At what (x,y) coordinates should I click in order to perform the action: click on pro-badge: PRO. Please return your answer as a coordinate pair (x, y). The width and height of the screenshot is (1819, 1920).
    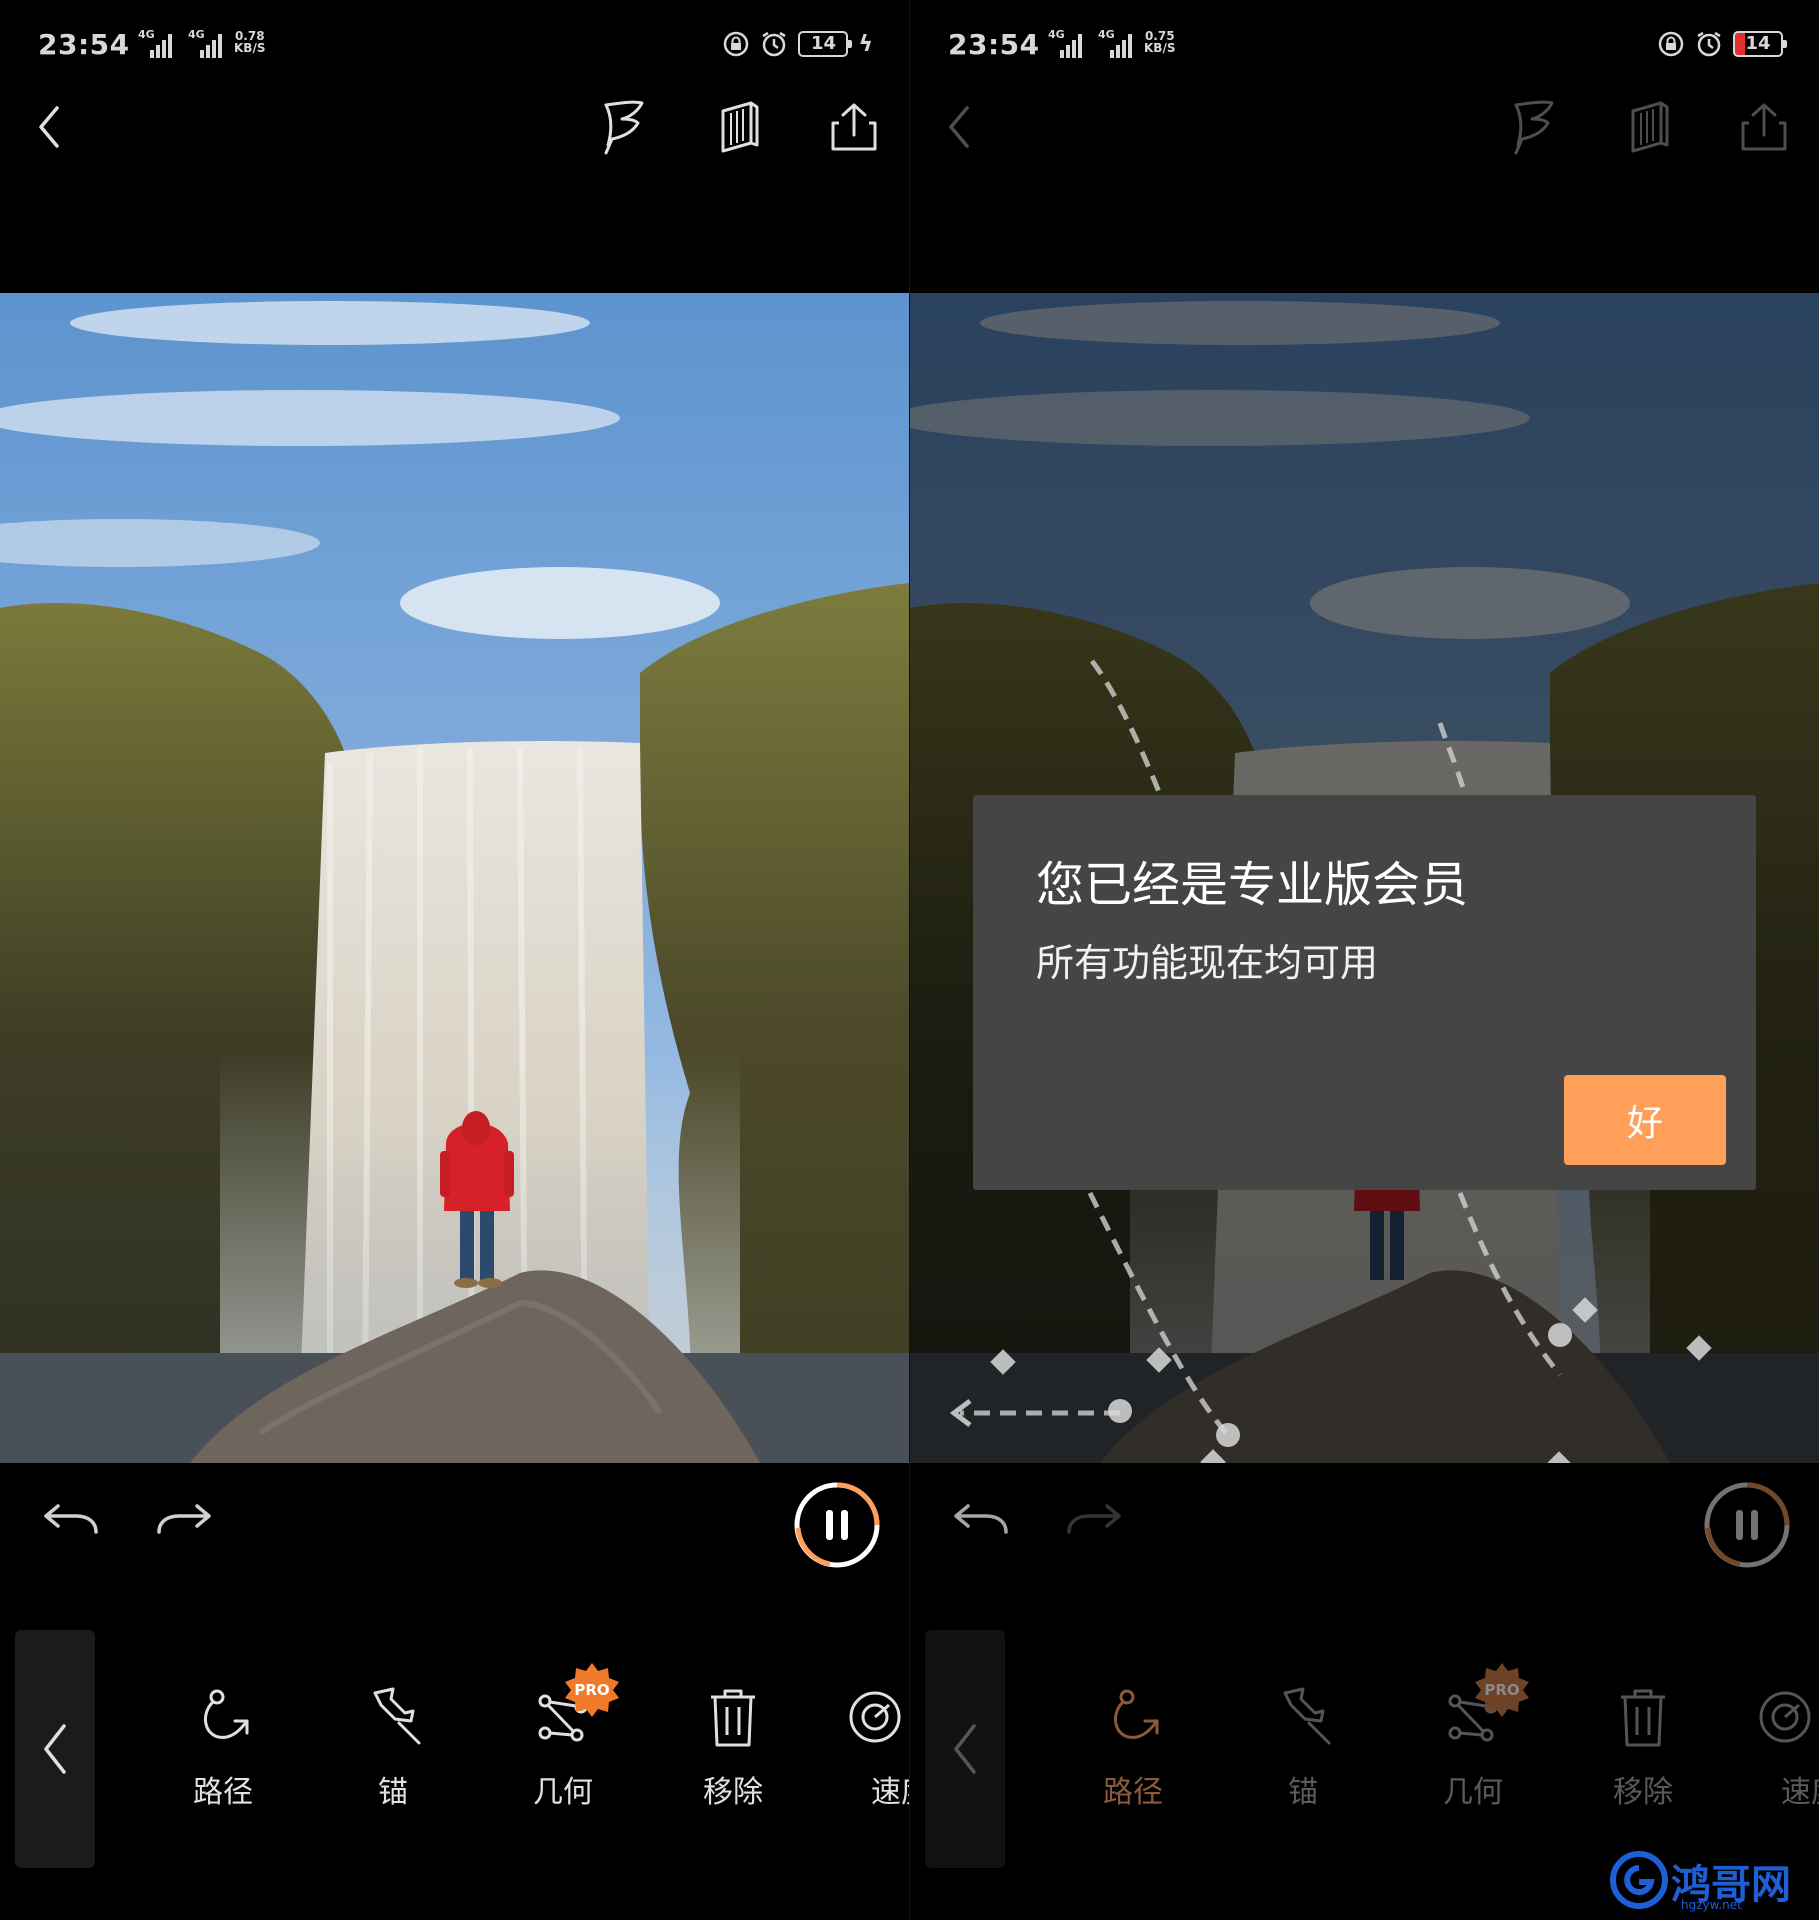
    Looking at the image, I should click on (592, 1690).